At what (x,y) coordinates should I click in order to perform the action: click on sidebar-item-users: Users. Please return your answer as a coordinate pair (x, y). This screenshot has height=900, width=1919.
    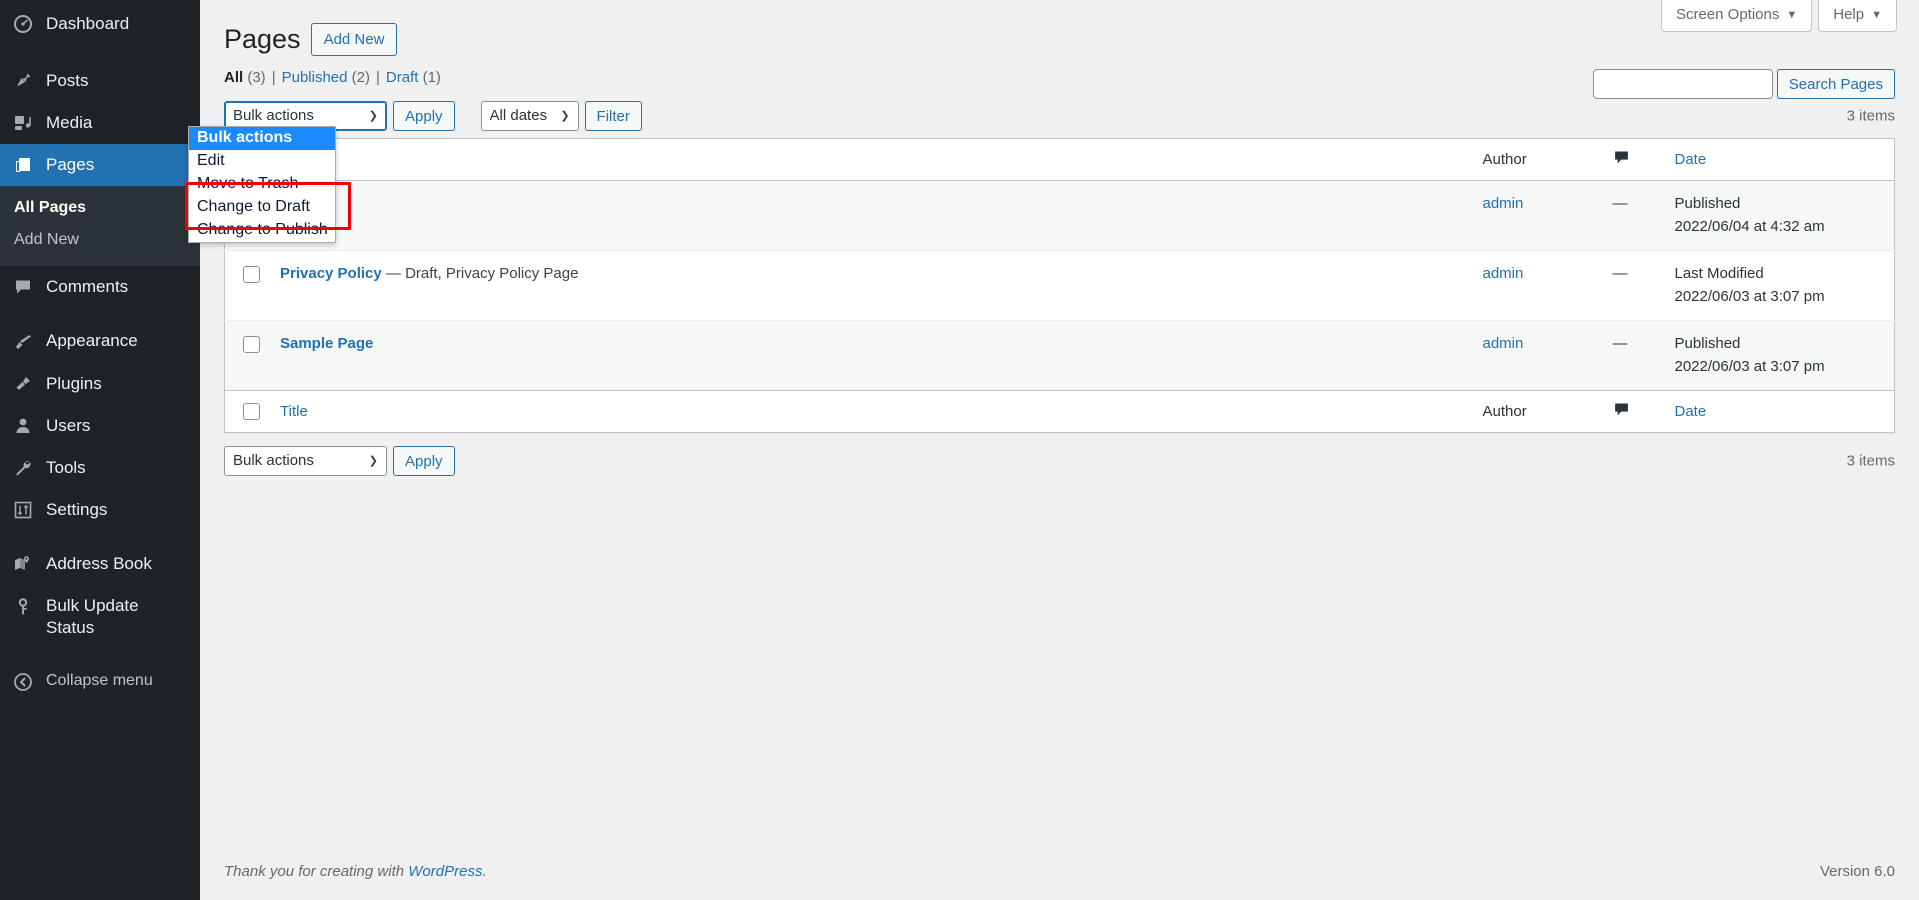
    Looking at the image, I should click on (100, 426).